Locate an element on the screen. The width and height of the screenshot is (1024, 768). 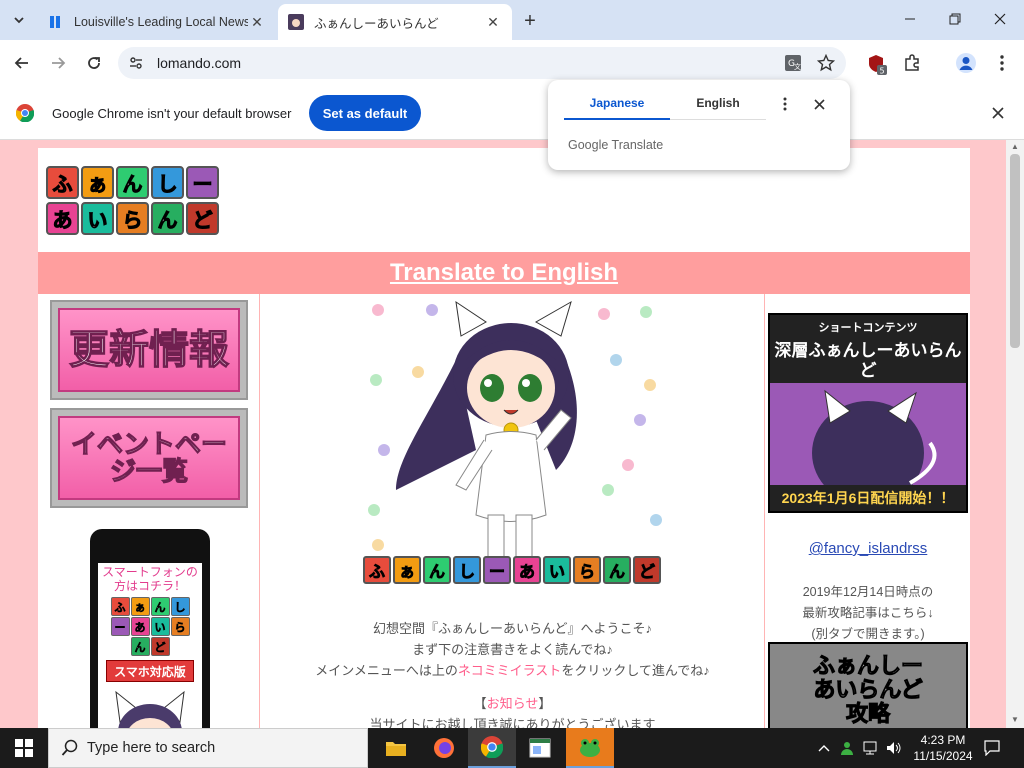
reload-icon is located at coordinates (94, 63).